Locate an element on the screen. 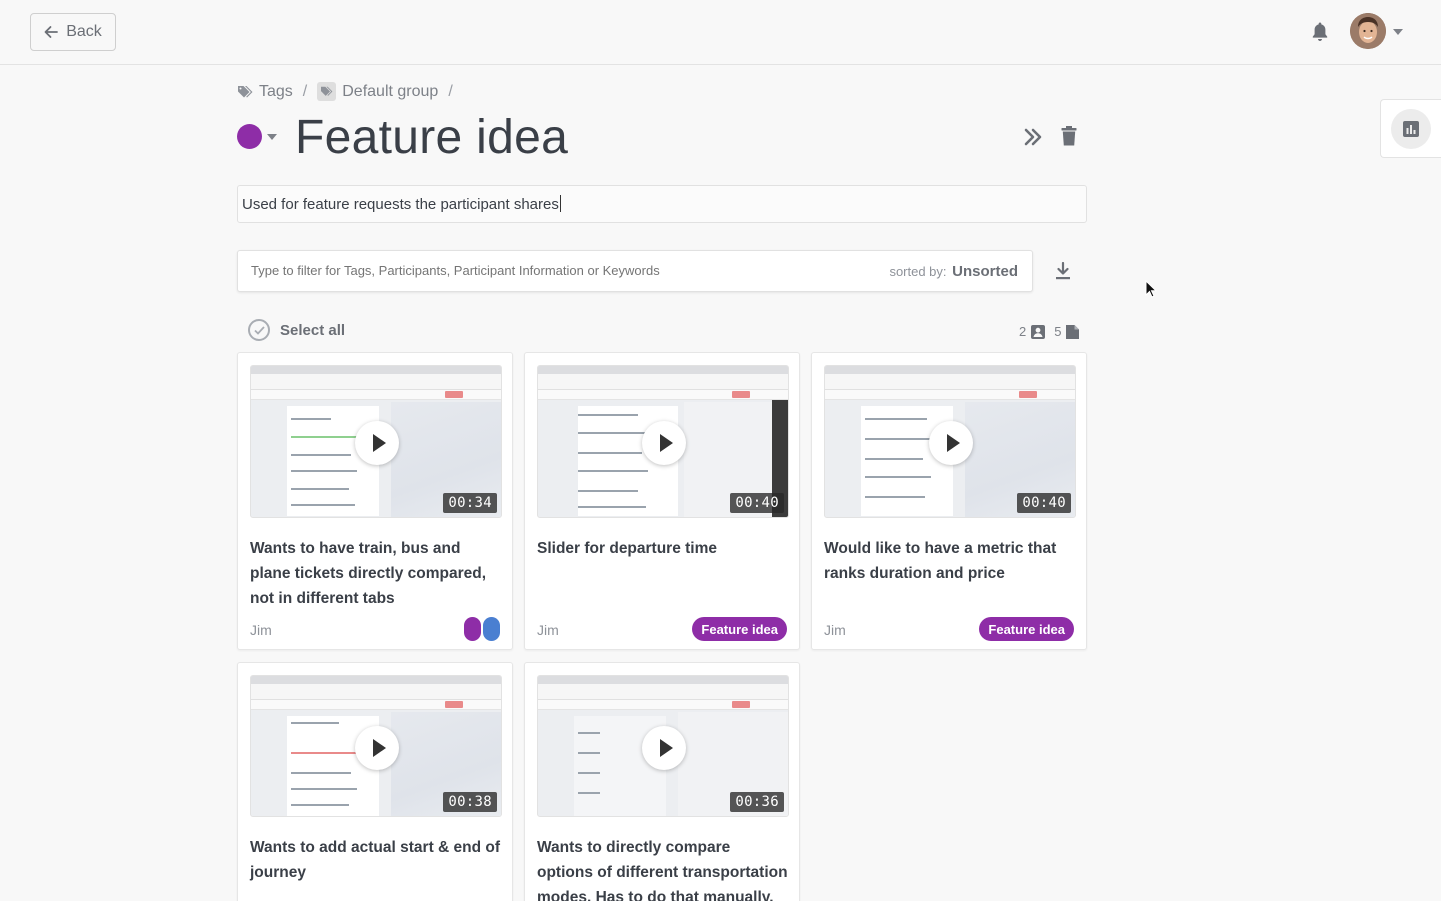 The image size is (1441, 901). back-button: Back is located at coordinates (73, 32).